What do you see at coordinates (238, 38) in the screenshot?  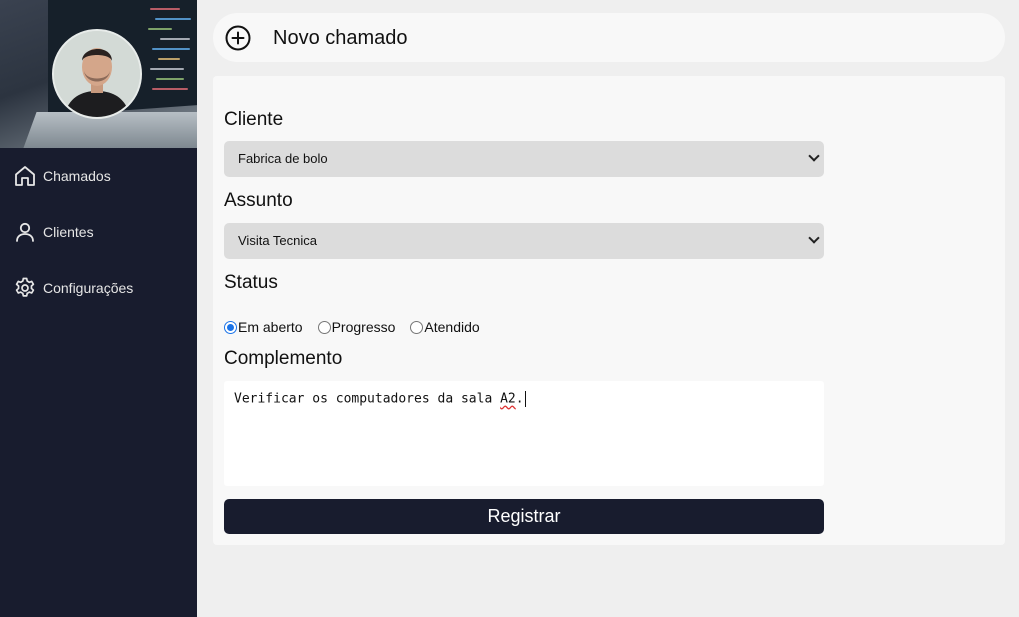 I see `plus-circle-icon` at bounding box center [238, 38].